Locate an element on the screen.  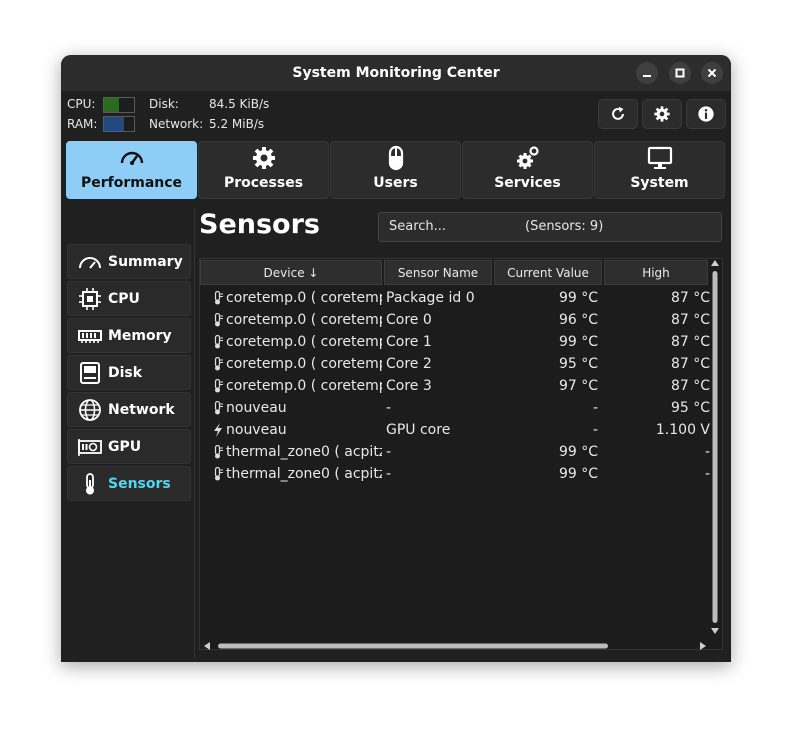
window-title: System Monitoring Center is located at coordinates (396, 73).